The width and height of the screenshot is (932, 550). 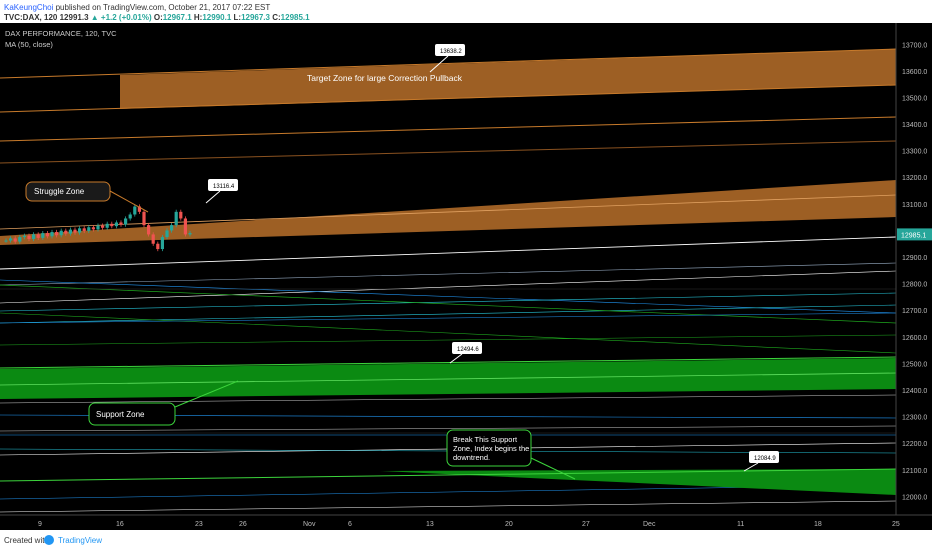 I want to click on price-callout-13116-label: 13116.4, so click(x=224, y=187).